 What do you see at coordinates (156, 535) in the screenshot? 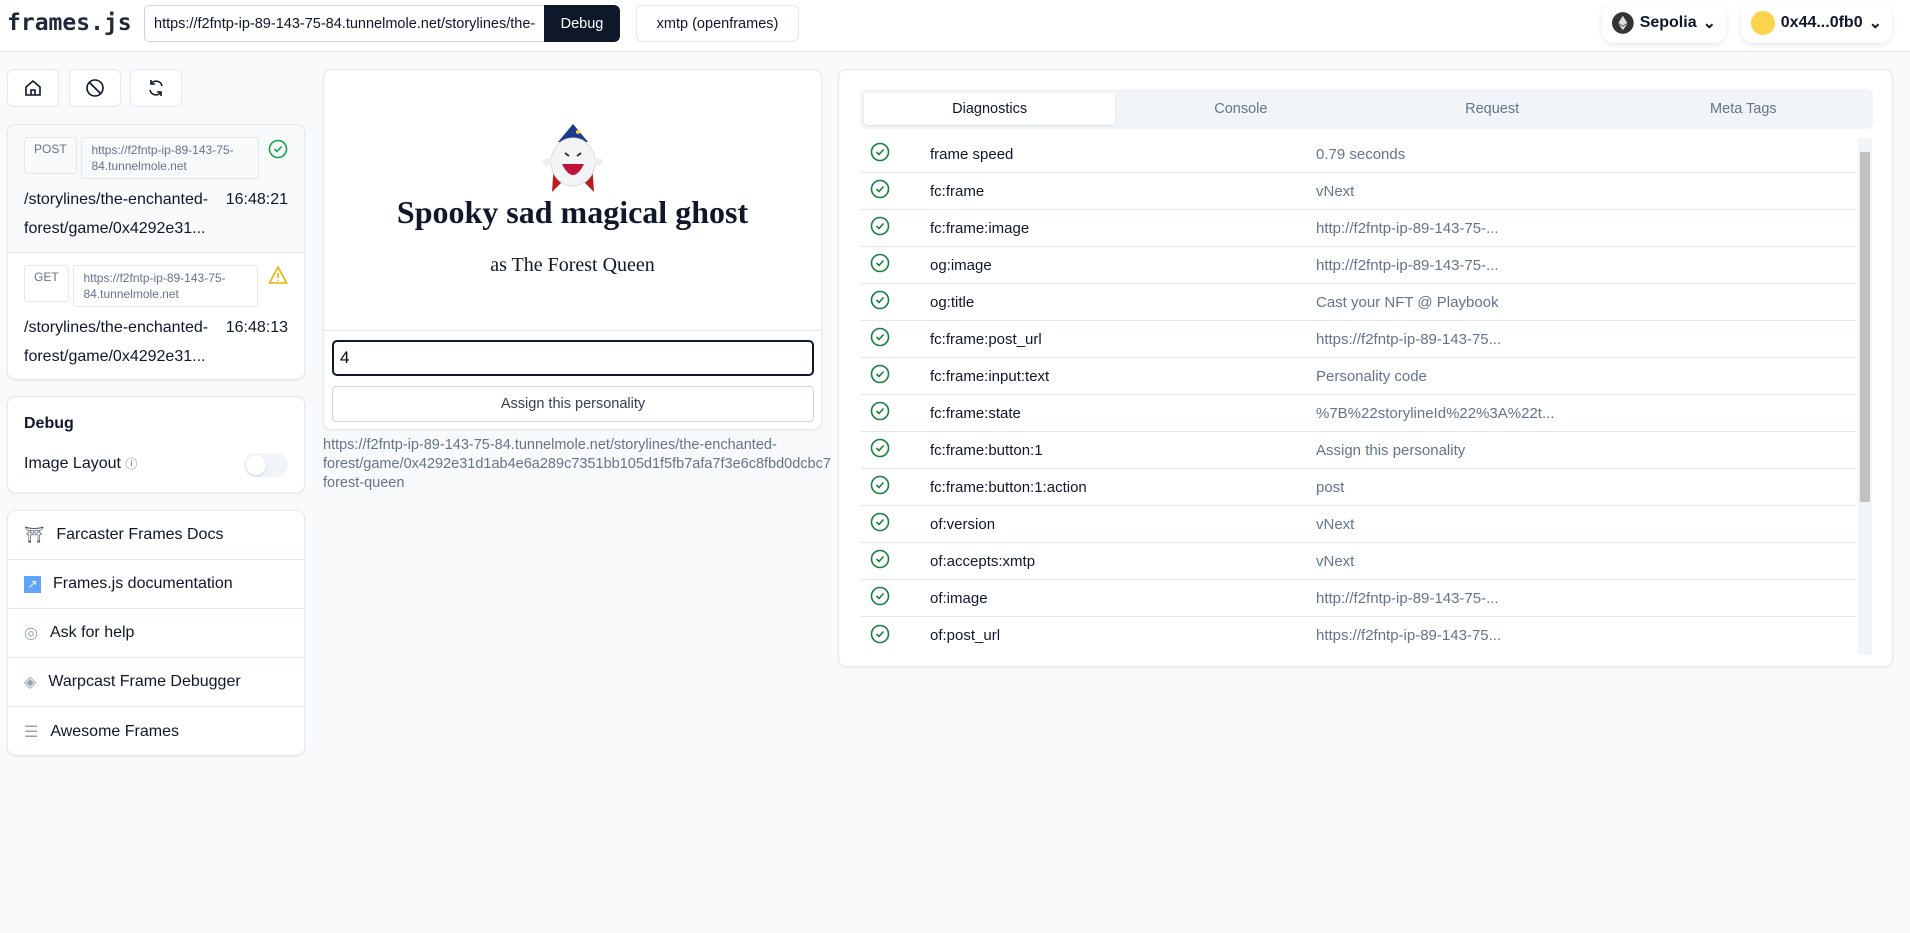
I see `link-farcaster-docs: ⛩ Farcaster Frames Docs` at bounding box center [156, 535].